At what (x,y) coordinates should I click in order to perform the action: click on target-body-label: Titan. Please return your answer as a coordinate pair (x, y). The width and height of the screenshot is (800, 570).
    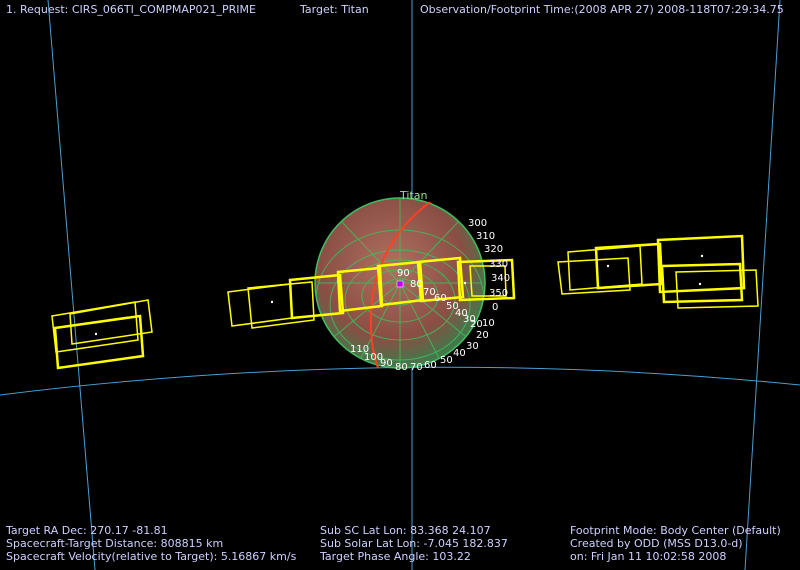
    Looking at the image, I should click on (414, 195).